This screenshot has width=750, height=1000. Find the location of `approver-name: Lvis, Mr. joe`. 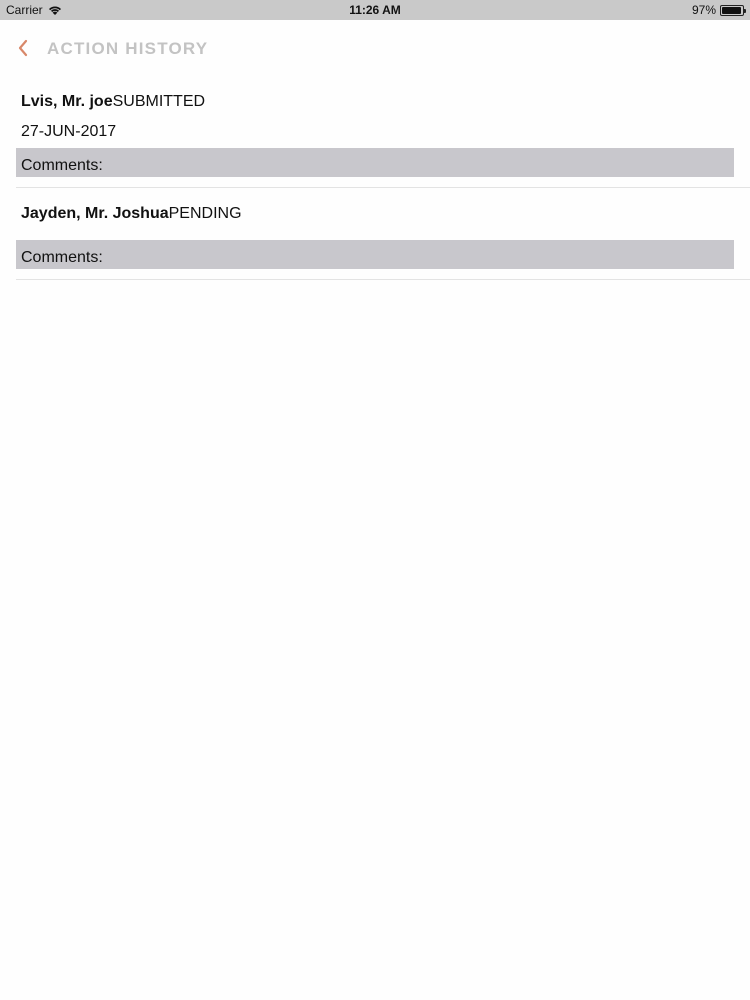

approver-name: Lvis, Mr. joe is located at coordinates (67, 101).